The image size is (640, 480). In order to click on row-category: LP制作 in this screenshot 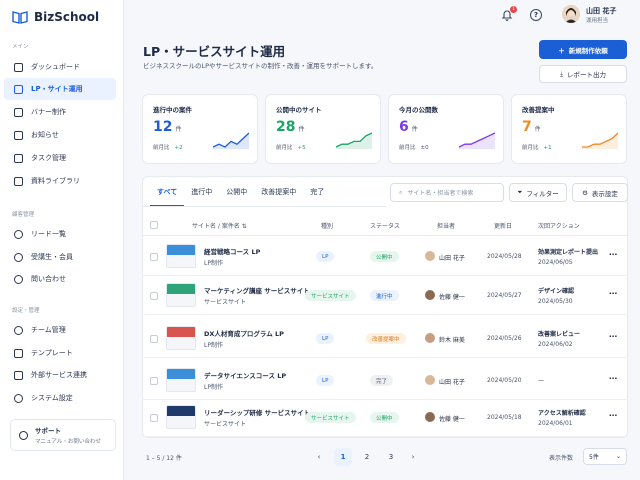, I will do `click(213, 387)`.